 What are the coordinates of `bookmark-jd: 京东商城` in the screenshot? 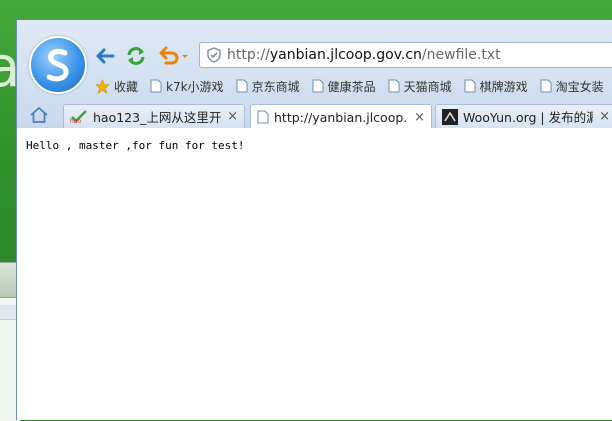 It's located at (268, 86).